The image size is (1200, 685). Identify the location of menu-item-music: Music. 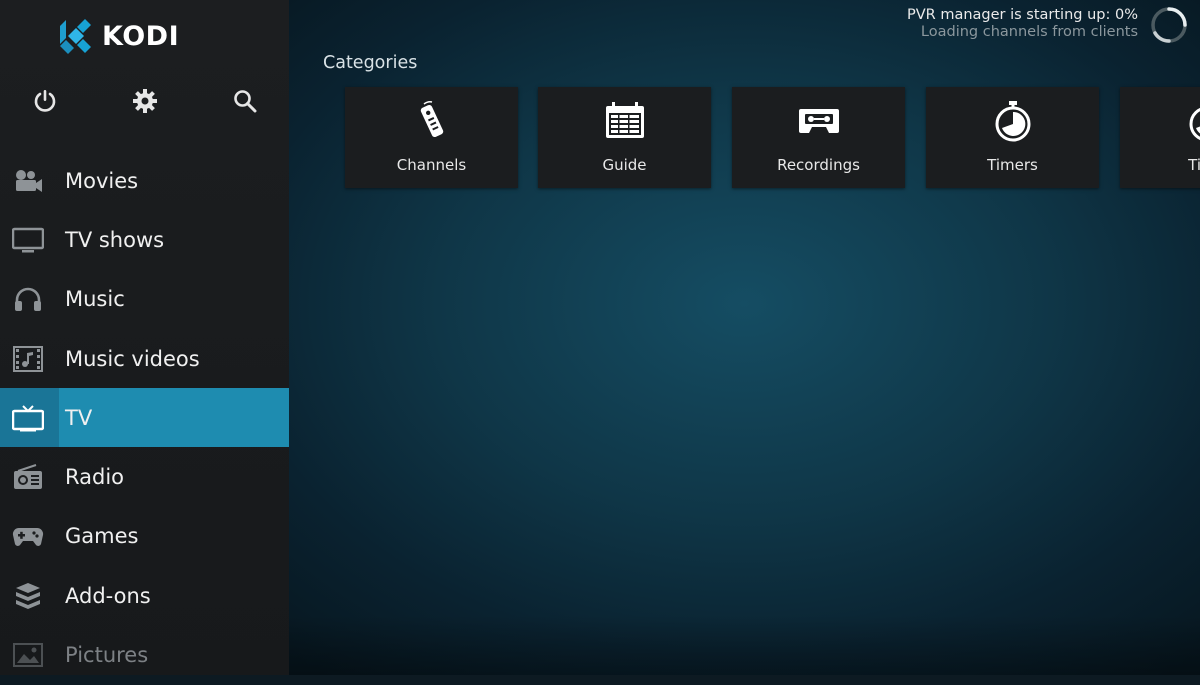
(144, 299).